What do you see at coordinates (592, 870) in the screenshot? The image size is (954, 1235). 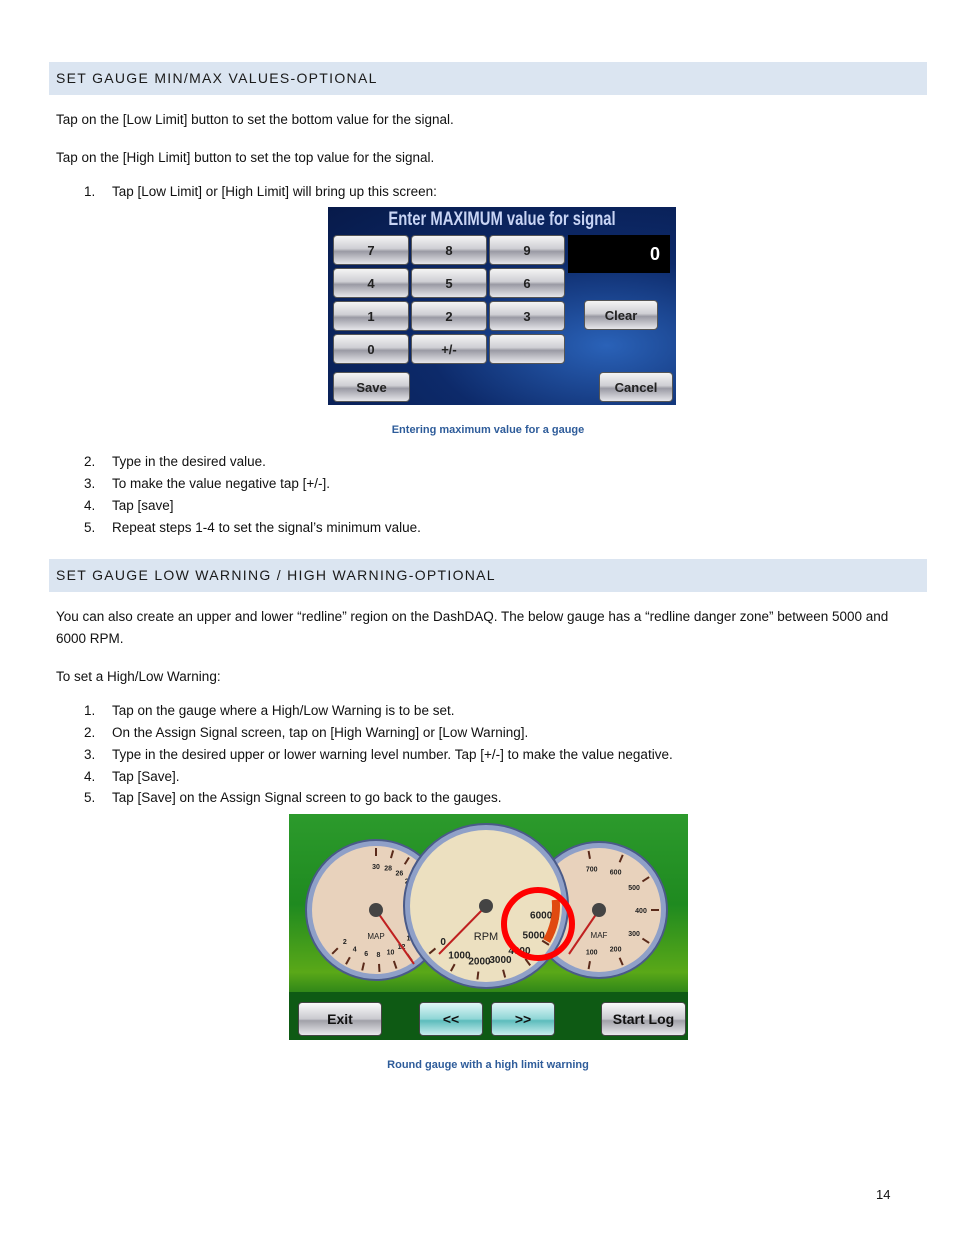 I see `gauge-tick-label: 700` at bounding box center [592, 870].